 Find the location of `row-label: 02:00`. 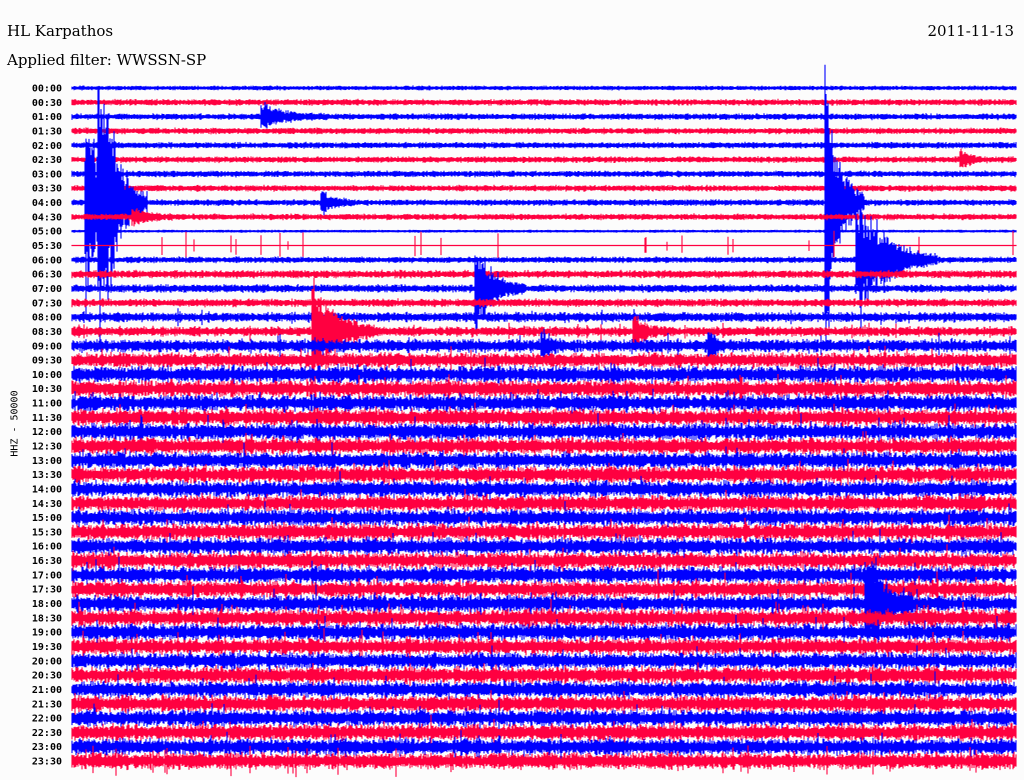

row-label: 02:00 is located at coordinates (47, 146).